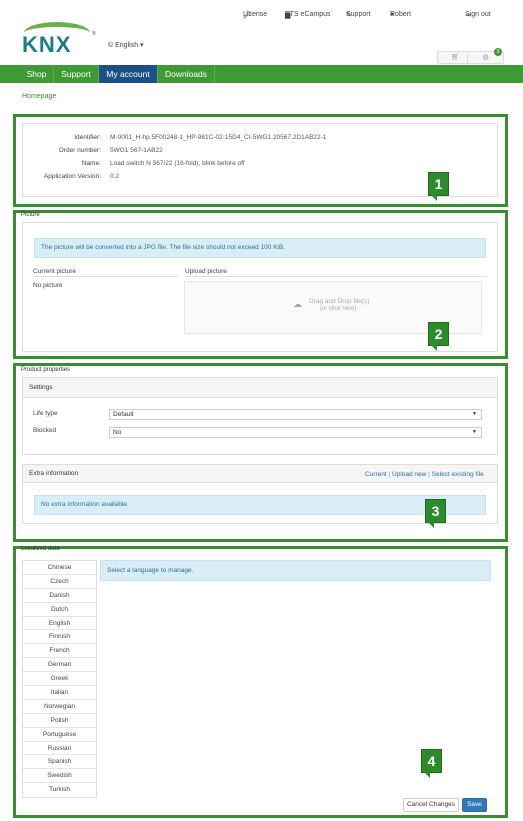 This screenshot has height=821, width=523. What do you see at coordinates (260, 505) in the screenshot?
I see `extra-info-alert: No extra information available.` at bounding box center [260, 505].